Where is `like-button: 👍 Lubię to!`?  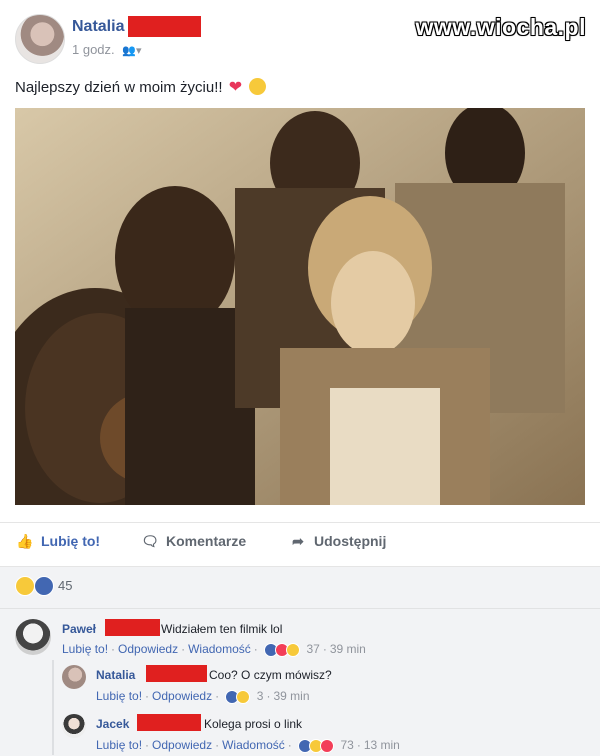 like-button: 👍 Lubię to! is located at coordinates (57, 541).